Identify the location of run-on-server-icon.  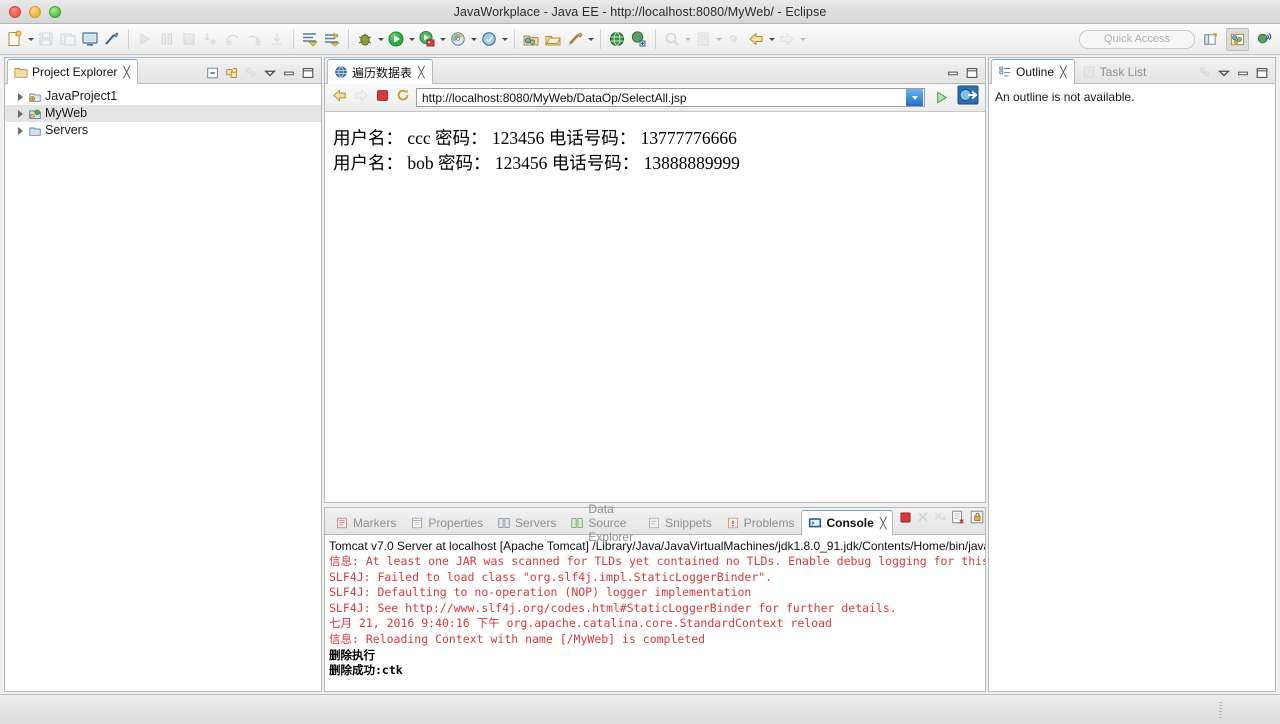
(427, 39).